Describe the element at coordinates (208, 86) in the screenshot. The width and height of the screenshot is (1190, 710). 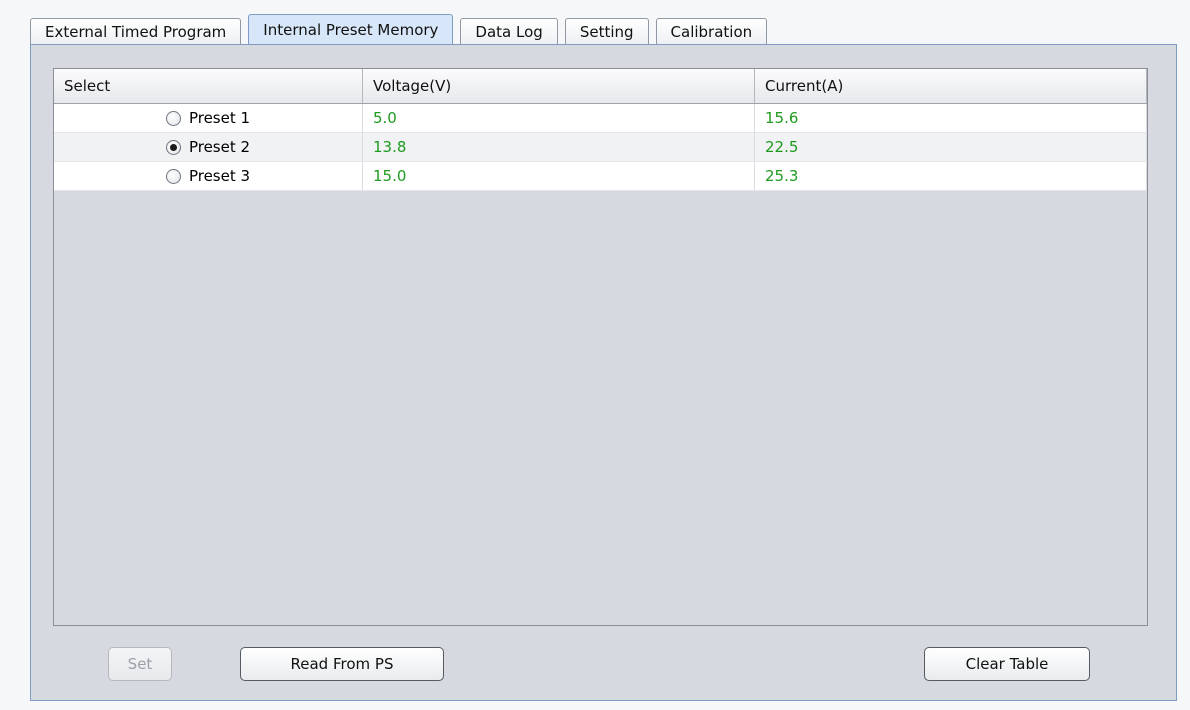
I see `header-select: Select` at that location.